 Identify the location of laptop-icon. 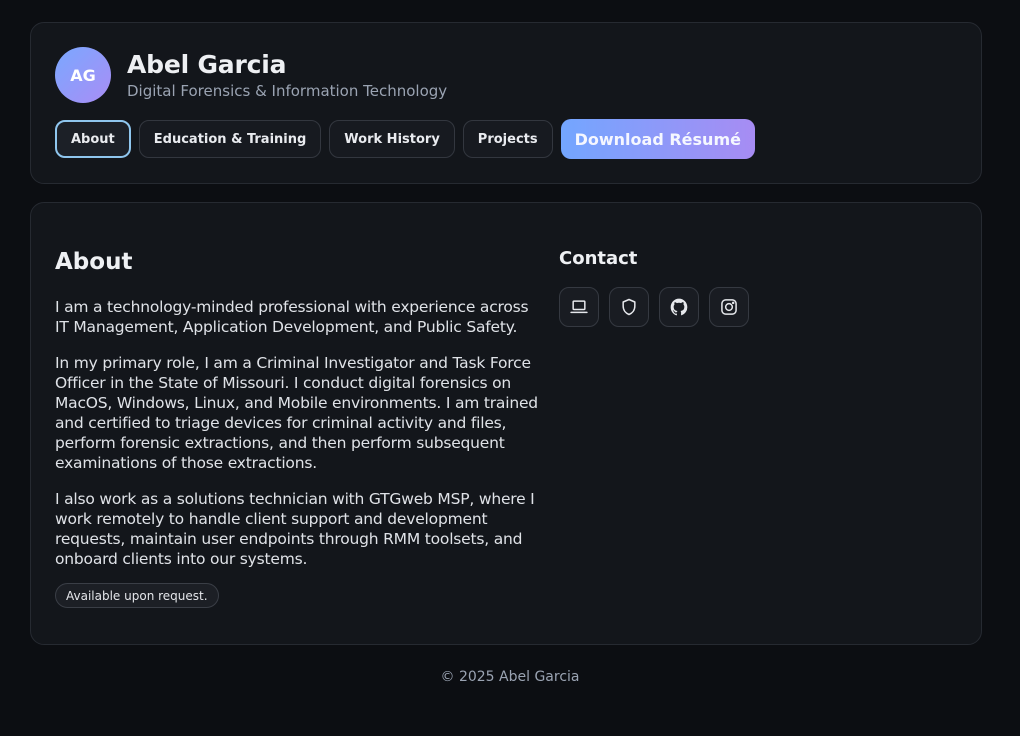
(579, 307).